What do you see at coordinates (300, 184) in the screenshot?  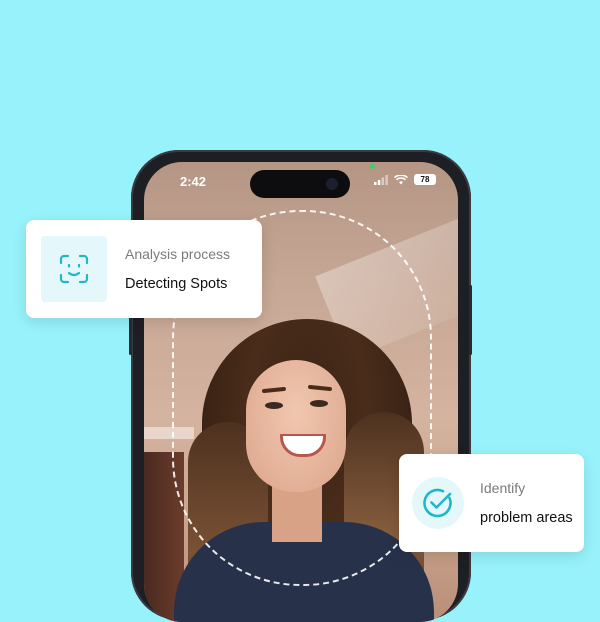 I see `dynamic-island` at bounding box center [300, 184].